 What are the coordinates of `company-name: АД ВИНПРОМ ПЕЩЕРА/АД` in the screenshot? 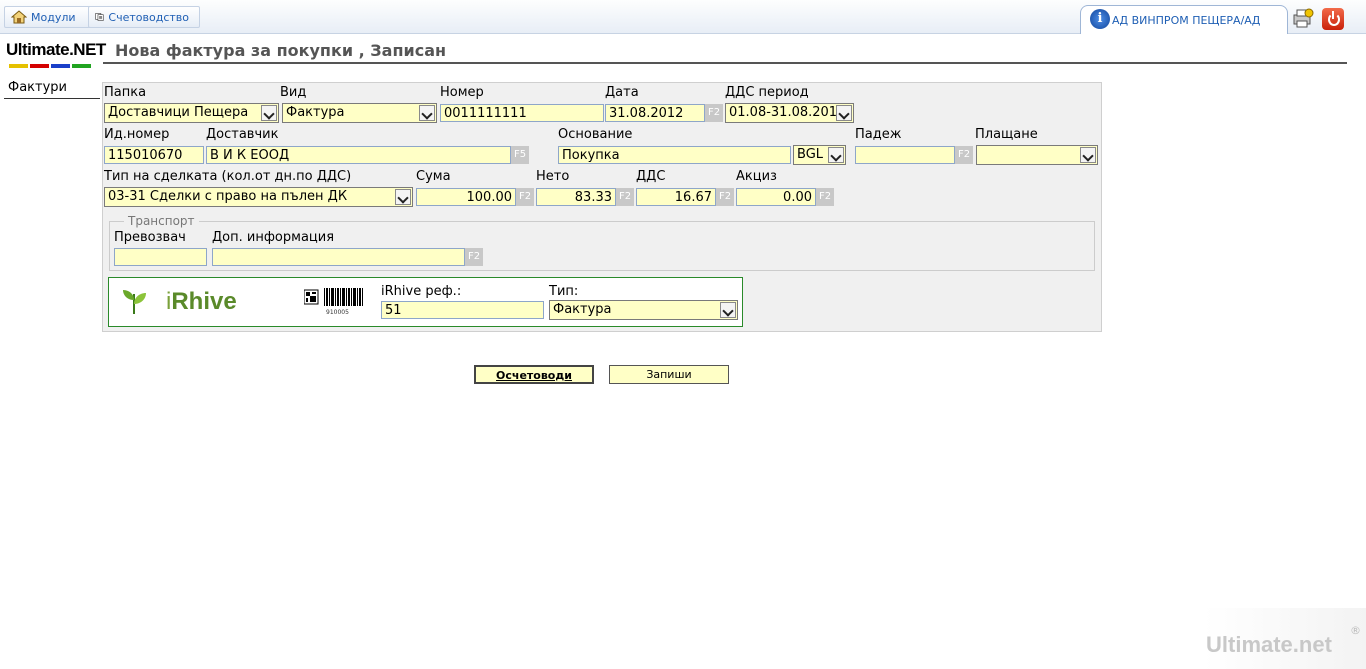 It's located at (1186, 20).